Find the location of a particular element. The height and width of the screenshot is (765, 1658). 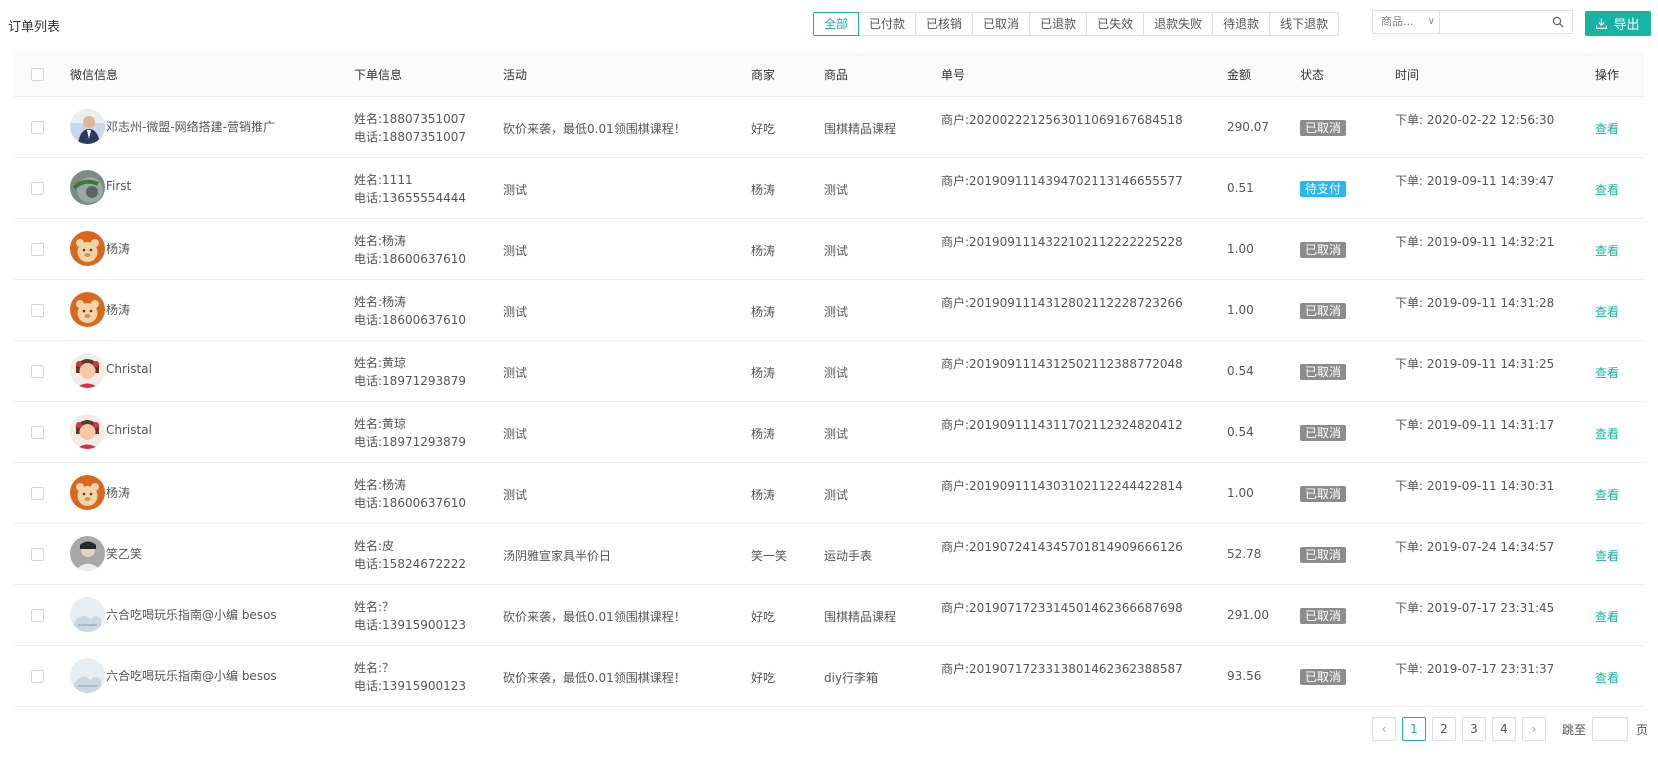

next-page-button: › is located at coordinates (1534, 729).